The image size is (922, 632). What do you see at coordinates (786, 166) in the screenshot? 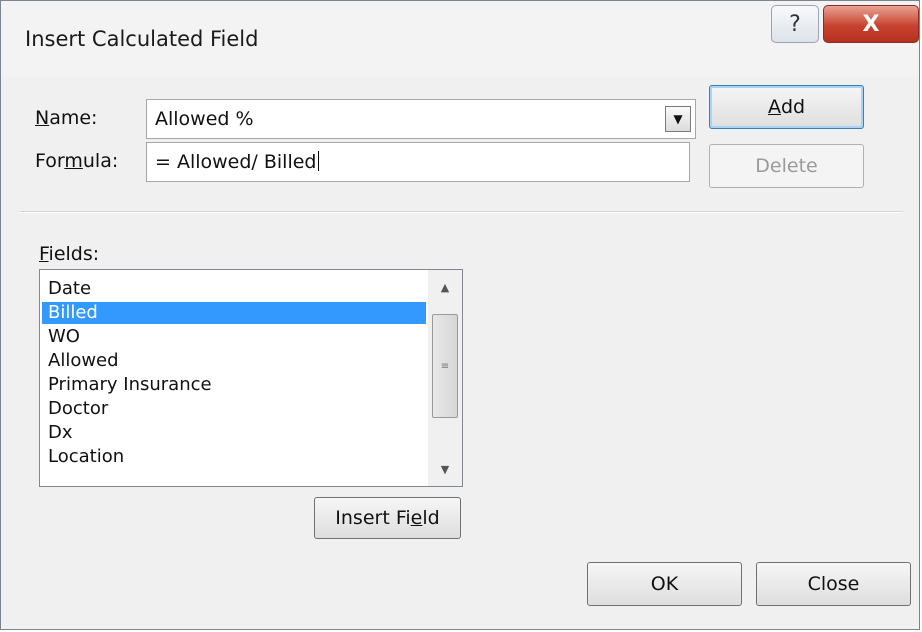
I see `delete-button: Delete` at bounding box center [786, 166].